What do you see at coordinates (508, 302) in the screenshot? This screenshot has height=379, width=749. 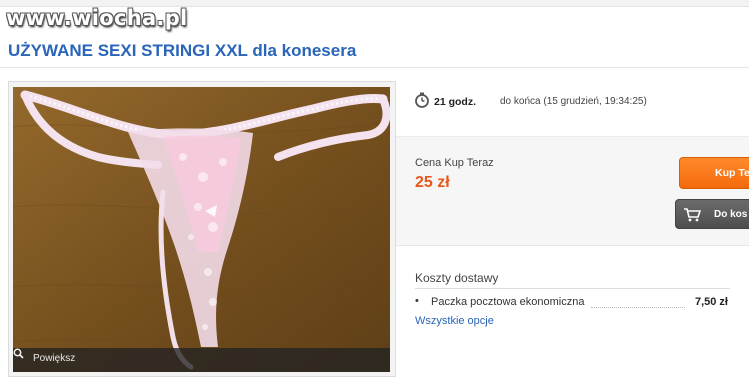 I see `shipping-option-name: Paczka pocztowa ekonomiczna` at bounding box center [508, 302].